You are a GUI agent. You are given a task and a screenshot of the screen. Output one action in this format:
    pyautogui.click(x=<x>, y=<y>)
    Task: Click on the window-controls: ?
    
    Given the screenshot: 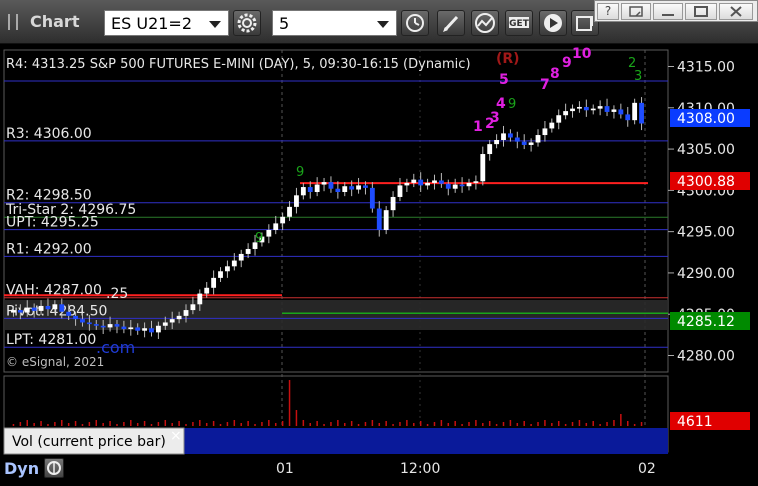 What is the action you would take?
    pyautogui.click(x=676, y=11)
    